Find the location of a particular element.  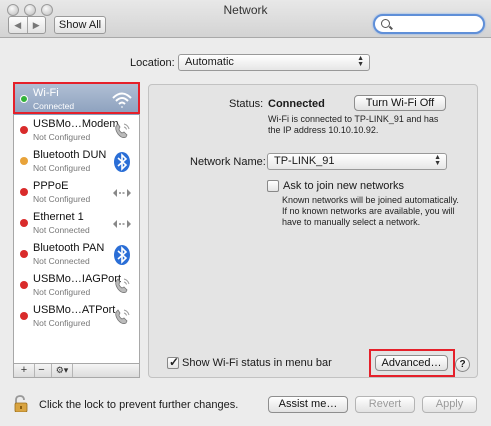

location-label: Location: is located at coordinates (152, 63).